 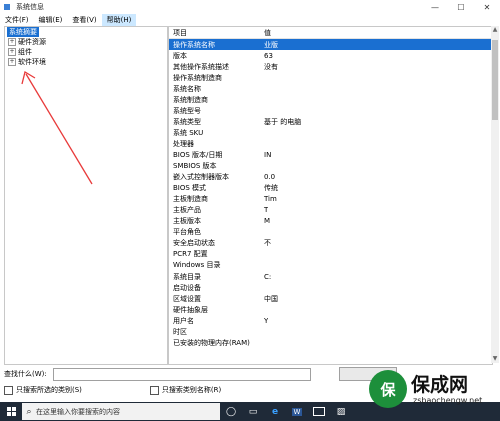 I want to click on menu-file: 文件(F), so click(x=17, y=20).